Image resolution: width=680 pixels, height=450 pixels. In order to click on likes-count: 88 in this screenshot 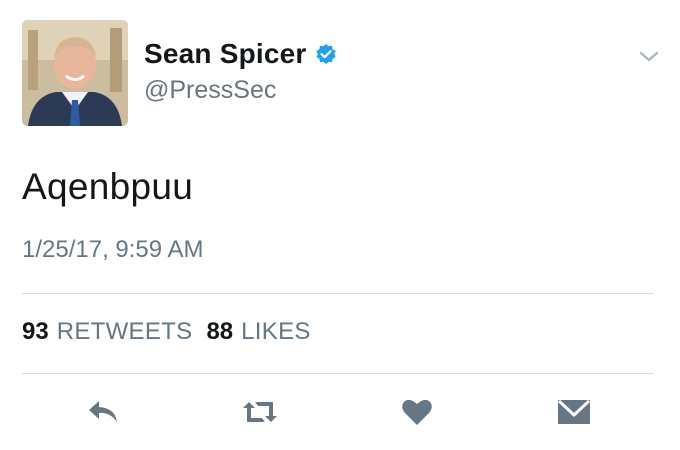, I will do `click(220, 331)`.